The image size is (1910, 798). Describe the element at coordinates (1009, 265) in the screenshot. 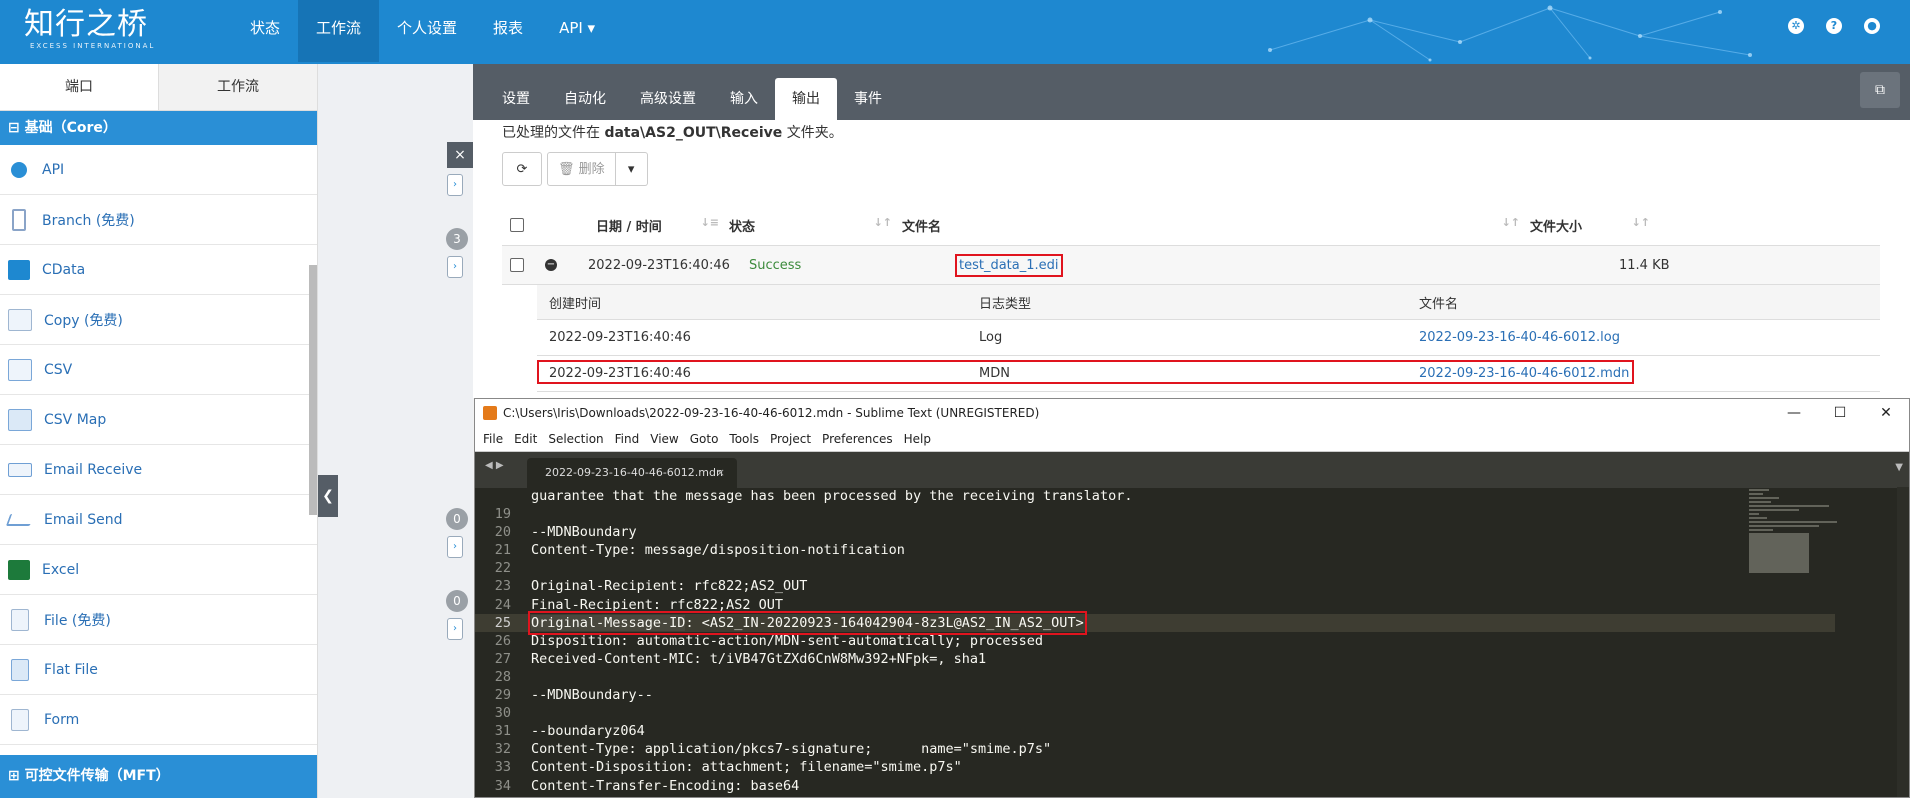

I see `row-filename-link: test_data_1.edi` at that location.